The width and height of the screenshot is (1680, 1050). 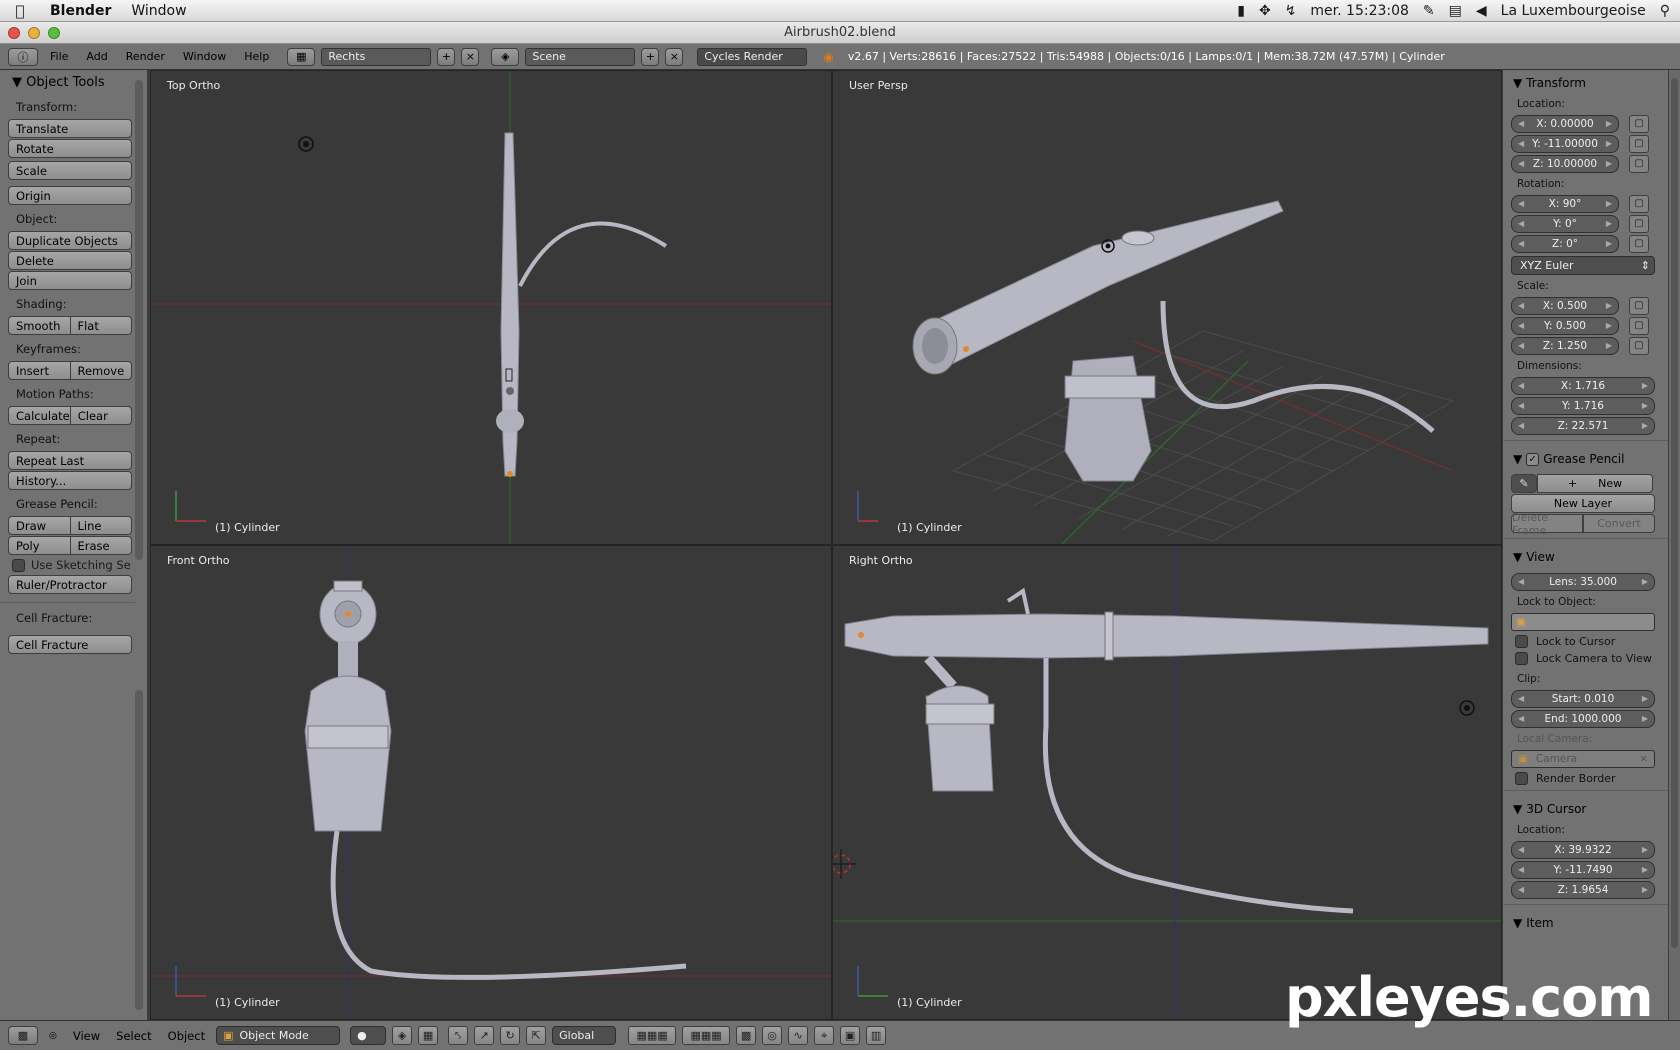 I want to click on 3d-cursor-icon, so click(x=844, y=864).